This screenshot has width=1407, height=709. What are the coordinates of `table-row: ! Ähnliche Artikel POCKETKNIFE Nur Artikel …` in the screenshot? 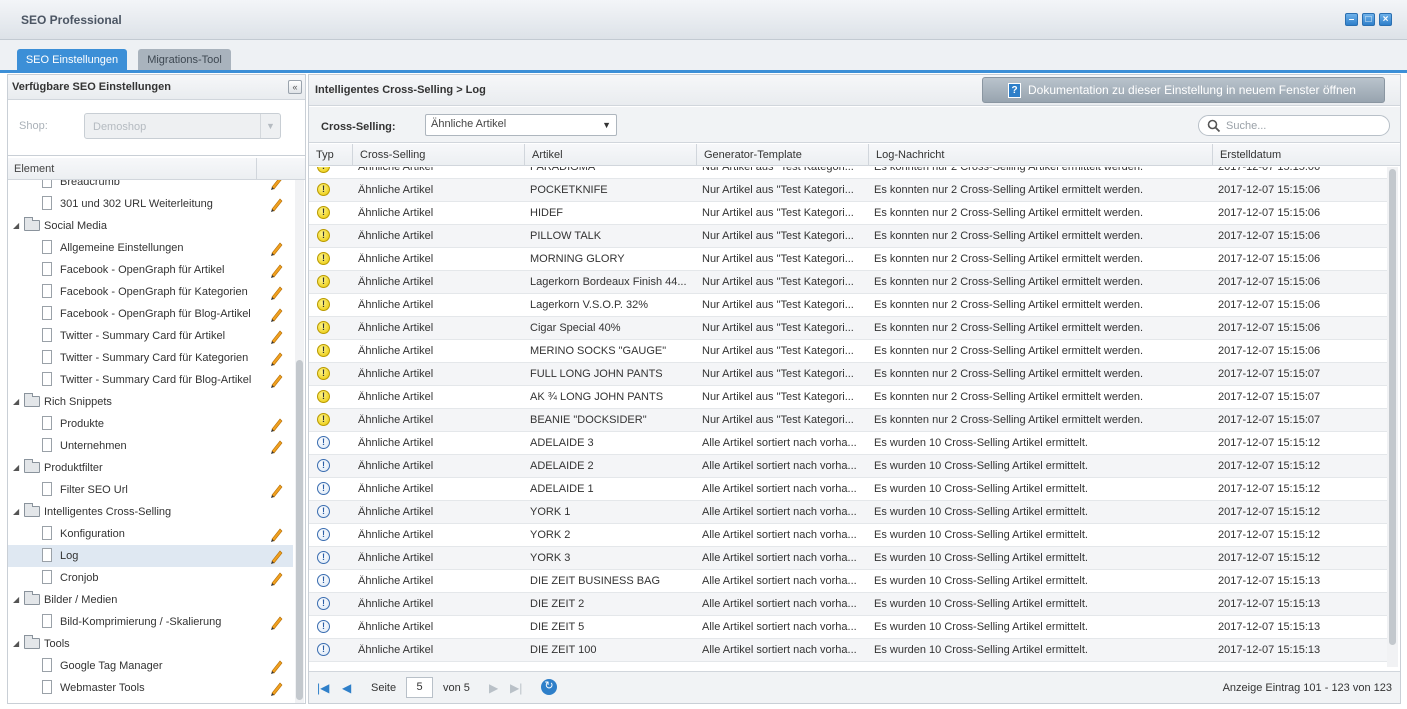 It's located at (848, 190).